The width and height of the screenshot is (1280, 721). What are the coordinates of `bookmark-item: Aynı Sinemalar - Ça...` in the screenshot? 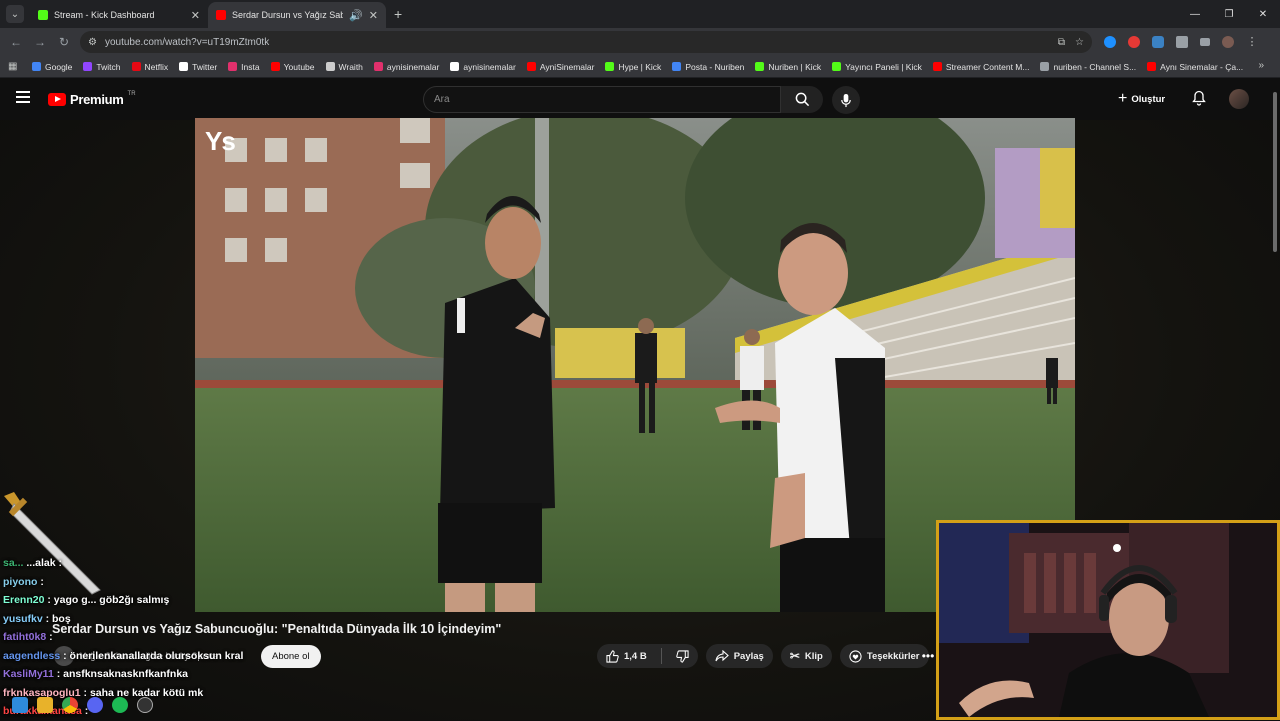 It's located at (1195, 67).